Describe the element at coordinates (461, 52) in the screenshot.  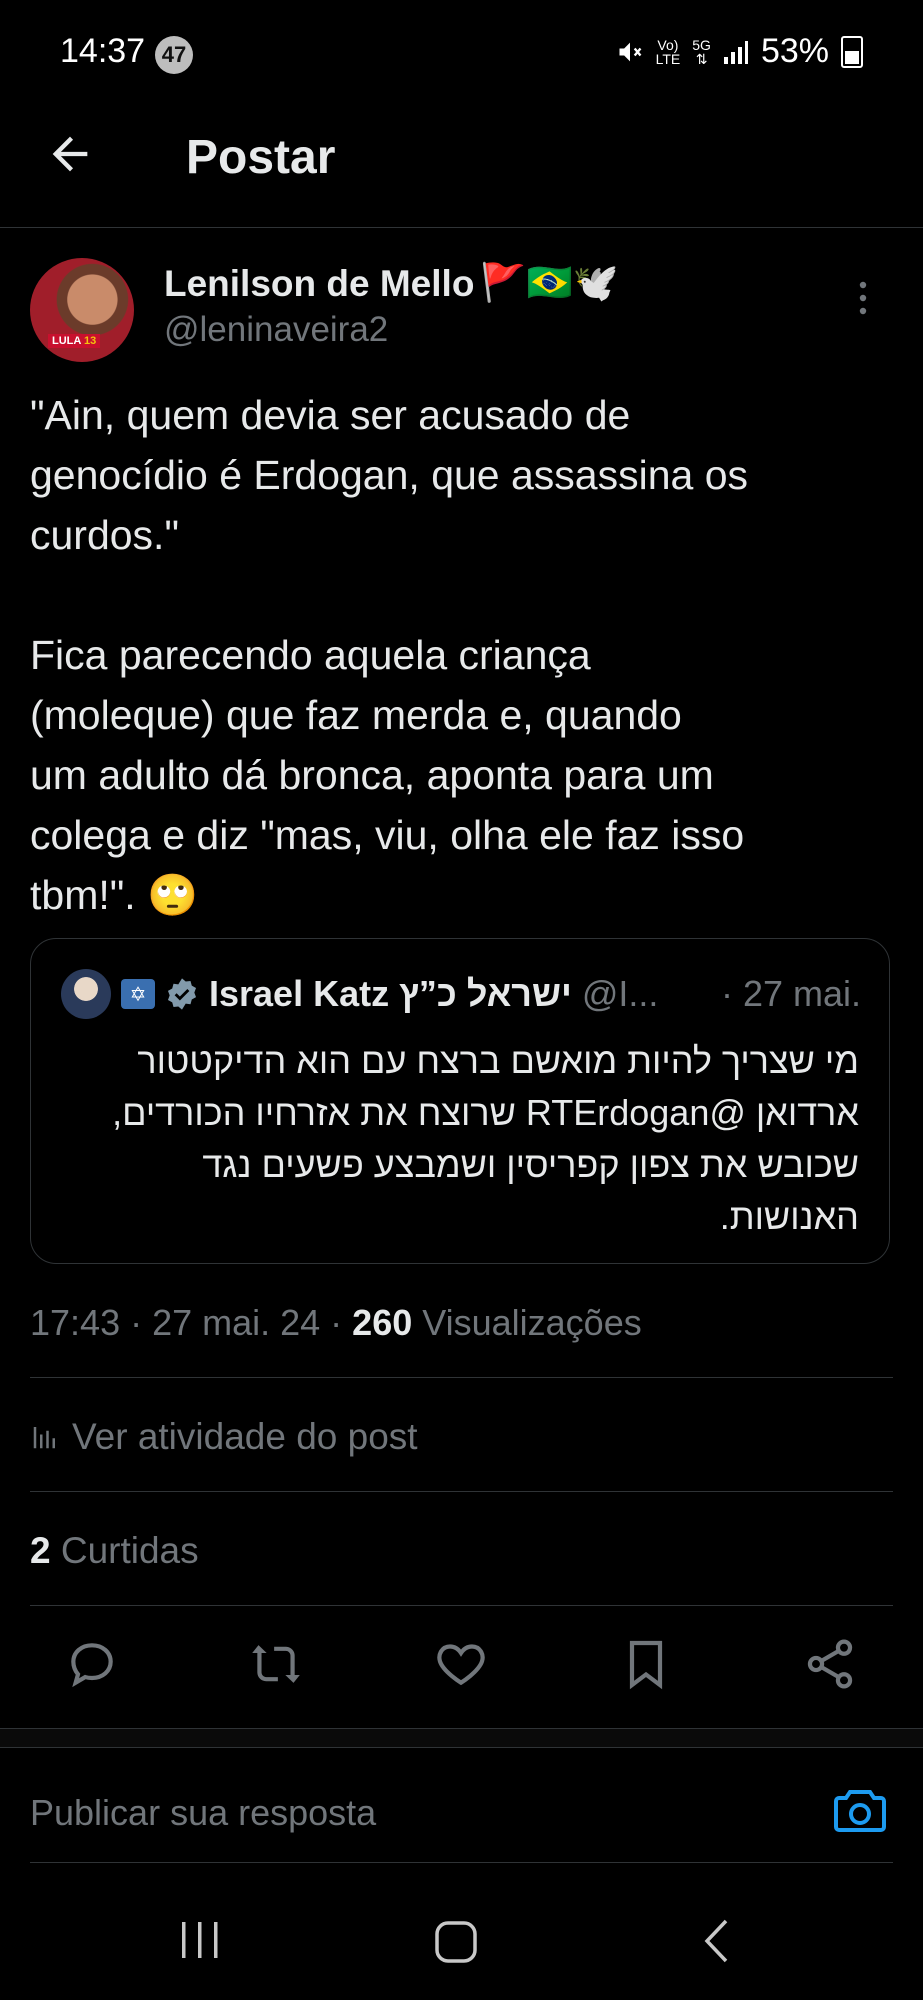
I see `status-bar: 14:37 47 Vo) LTE 5G ⇅ 53%` at that location.